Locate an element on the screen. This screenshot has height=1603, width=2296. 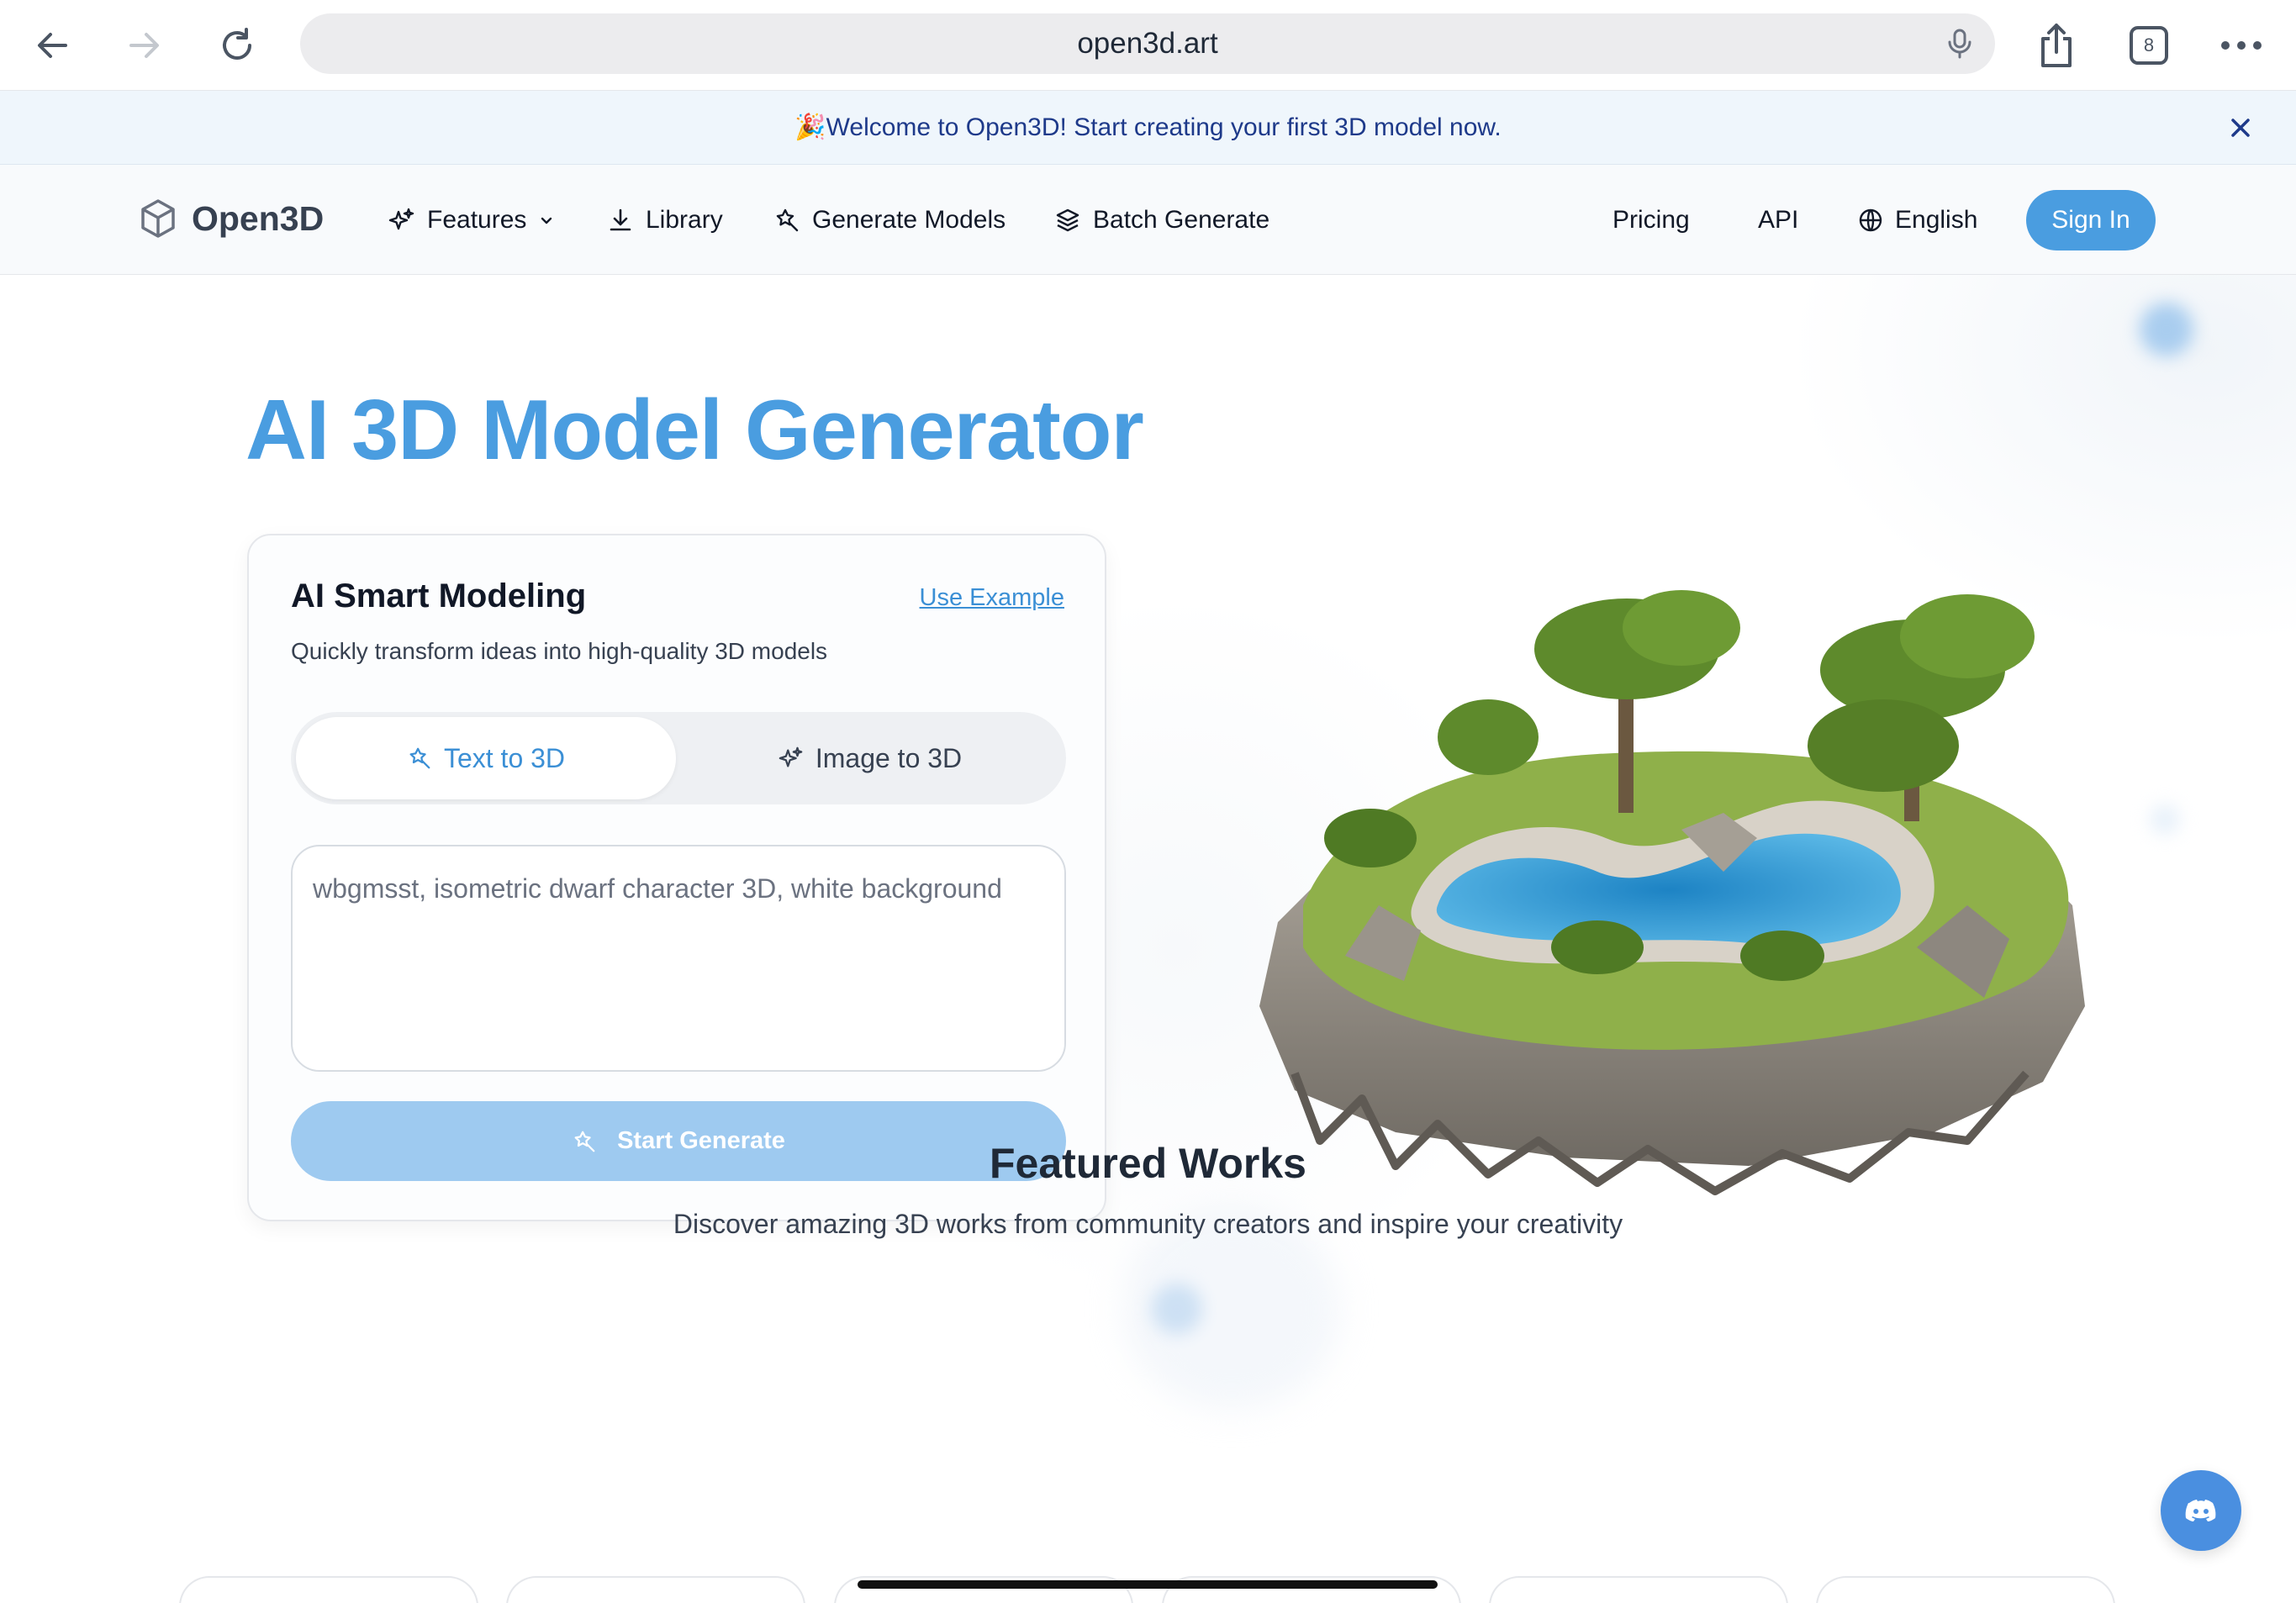
nav-batch-generate: Batch Generate is located at coordinates (1161, 220).